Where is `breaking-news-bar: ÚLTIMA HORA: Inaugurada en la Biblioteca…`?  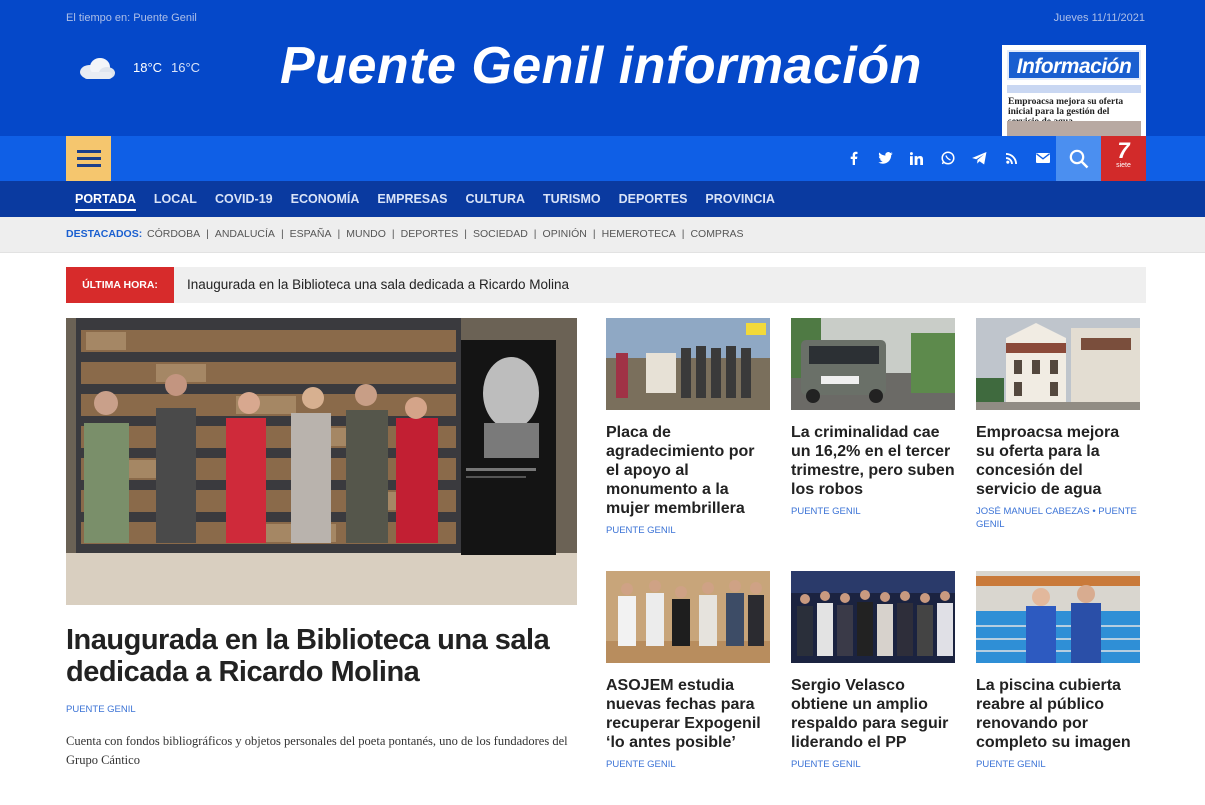 breaking-news-bar: ÚLTIMA HORA: Inaugurada en la Biblioteca… is located at coordinates (606, 285).